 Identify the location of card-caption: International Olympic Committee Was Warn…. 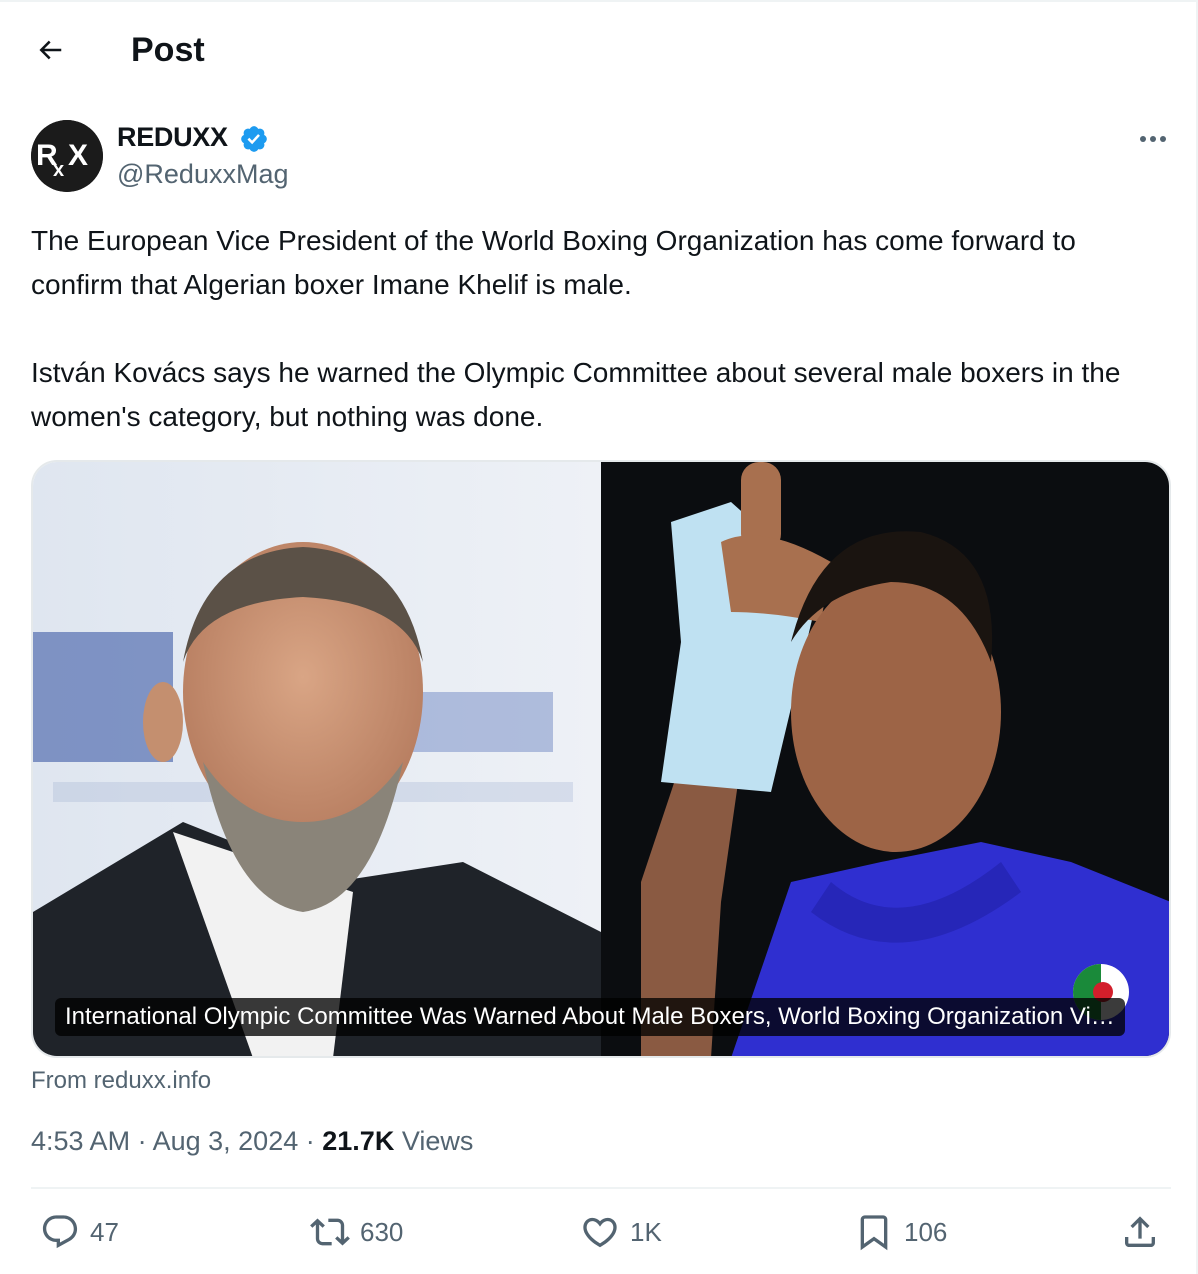
(590, 1017).